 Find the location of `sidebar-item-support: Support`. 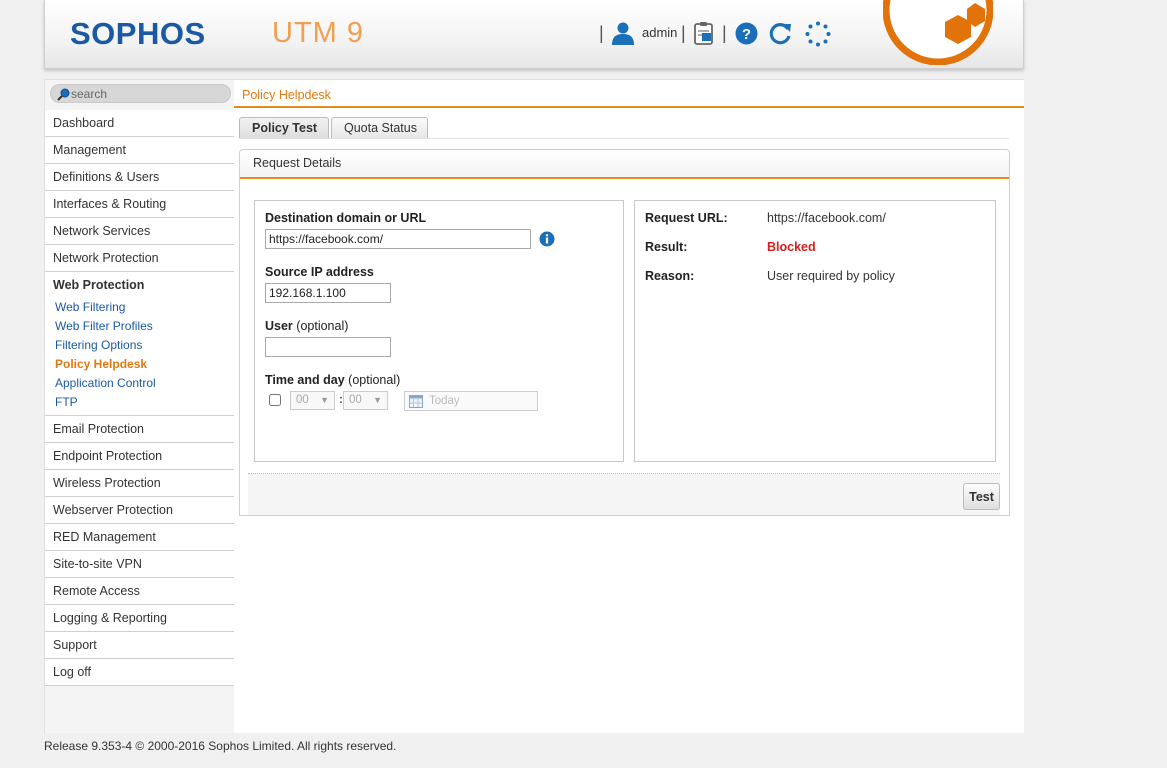

sidebar-item-support: Support is located at coordinates (139, 645).